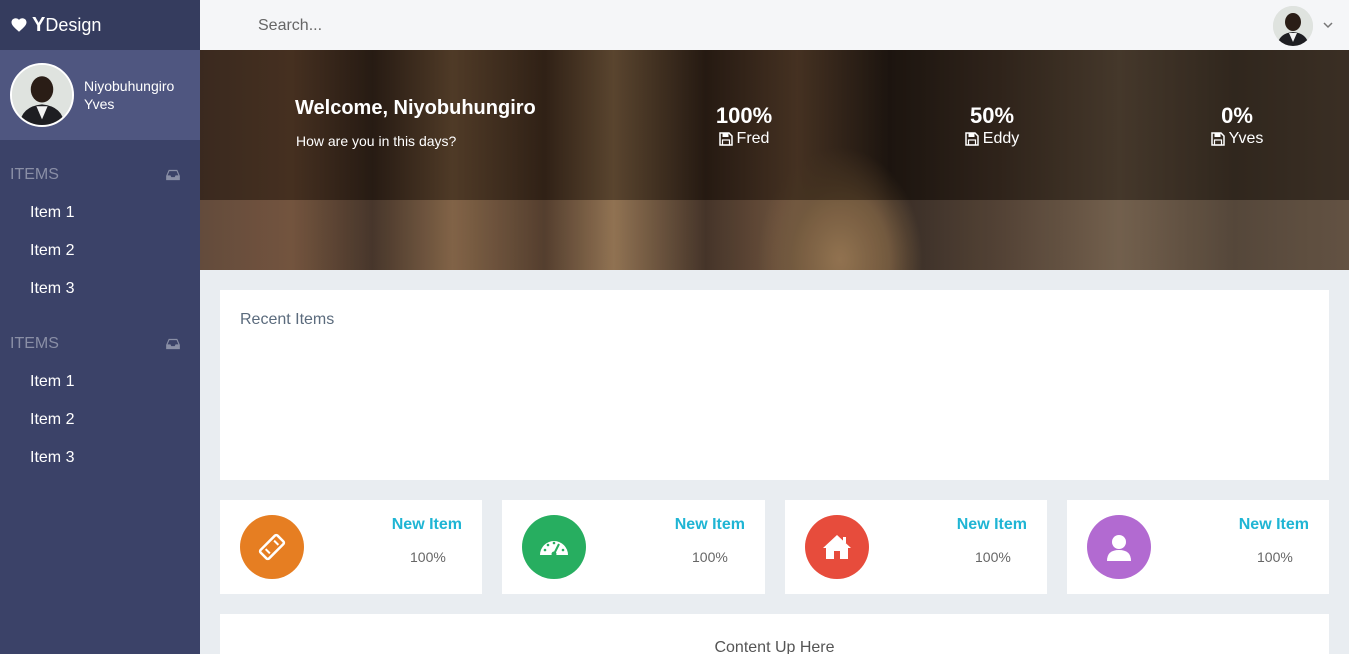  What do you see at coordinates (1237, 115) in the screenshot?
I see `stat-value: 0%` at bounding box center [1237, 115].